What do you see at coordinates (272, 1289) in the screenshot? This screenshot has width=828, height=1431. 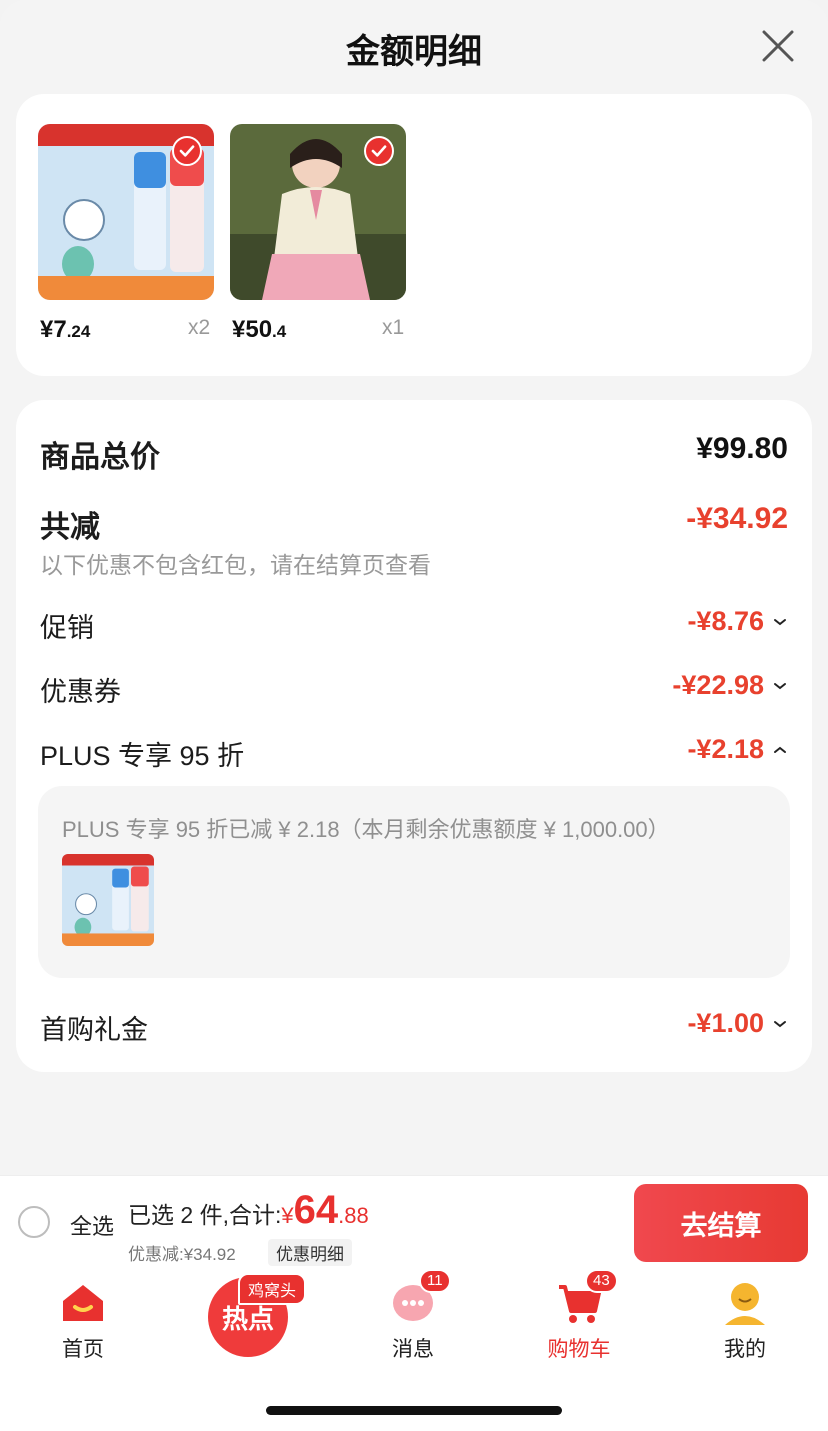 I see `hot-badge: 鸡窝头` at bounding box center [272, 1289].